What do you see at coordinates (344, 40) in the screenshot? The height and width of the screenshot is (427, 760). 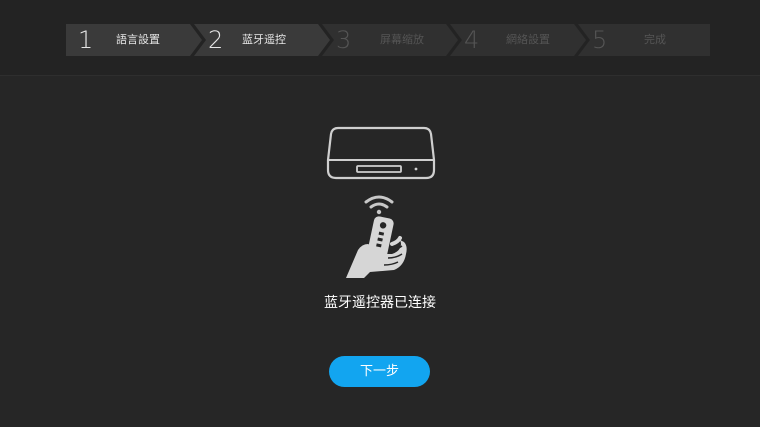 I see `step-3-number: 3` at bounding box center [344, 40].